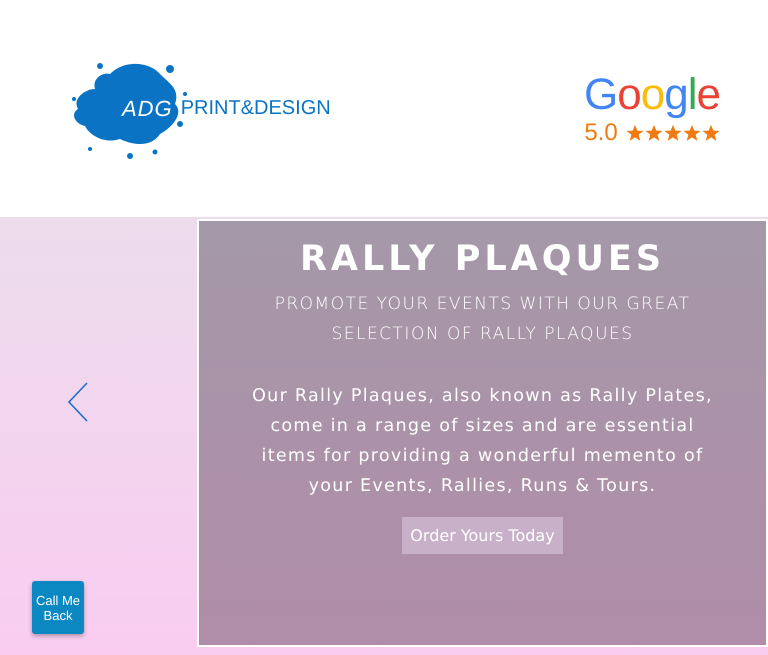 The image size is (768, 655). What do you see at coordinates (483, 319) in the screenshot?
I see `hero-subtitle: PROMOTE YOUR EVENTS WITH OUR GREAT SELECTION OF RALLY PLAQUES` at bounding box center [483, 319].